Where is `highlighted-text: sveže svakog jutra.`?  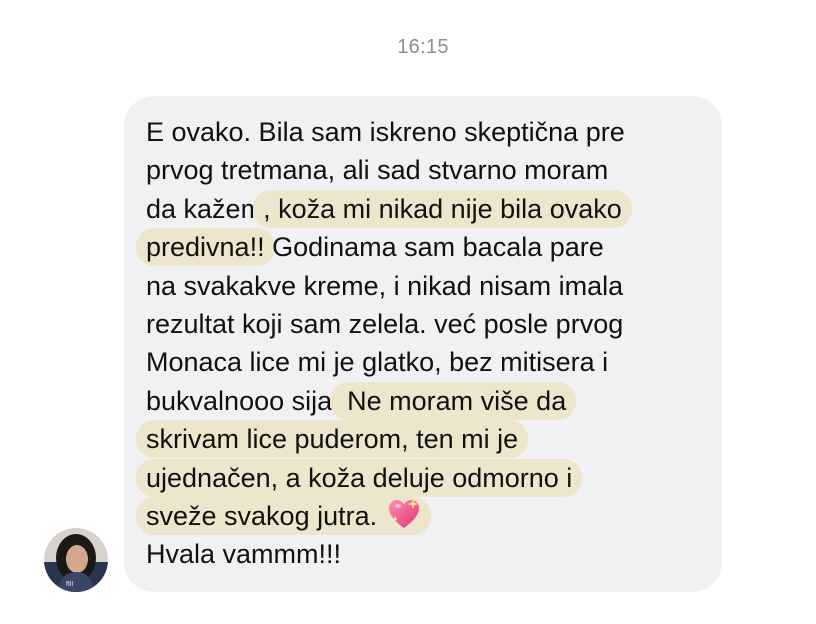
highlighted-text: sveže svakog jutra. is located at coordinates (283, 515).